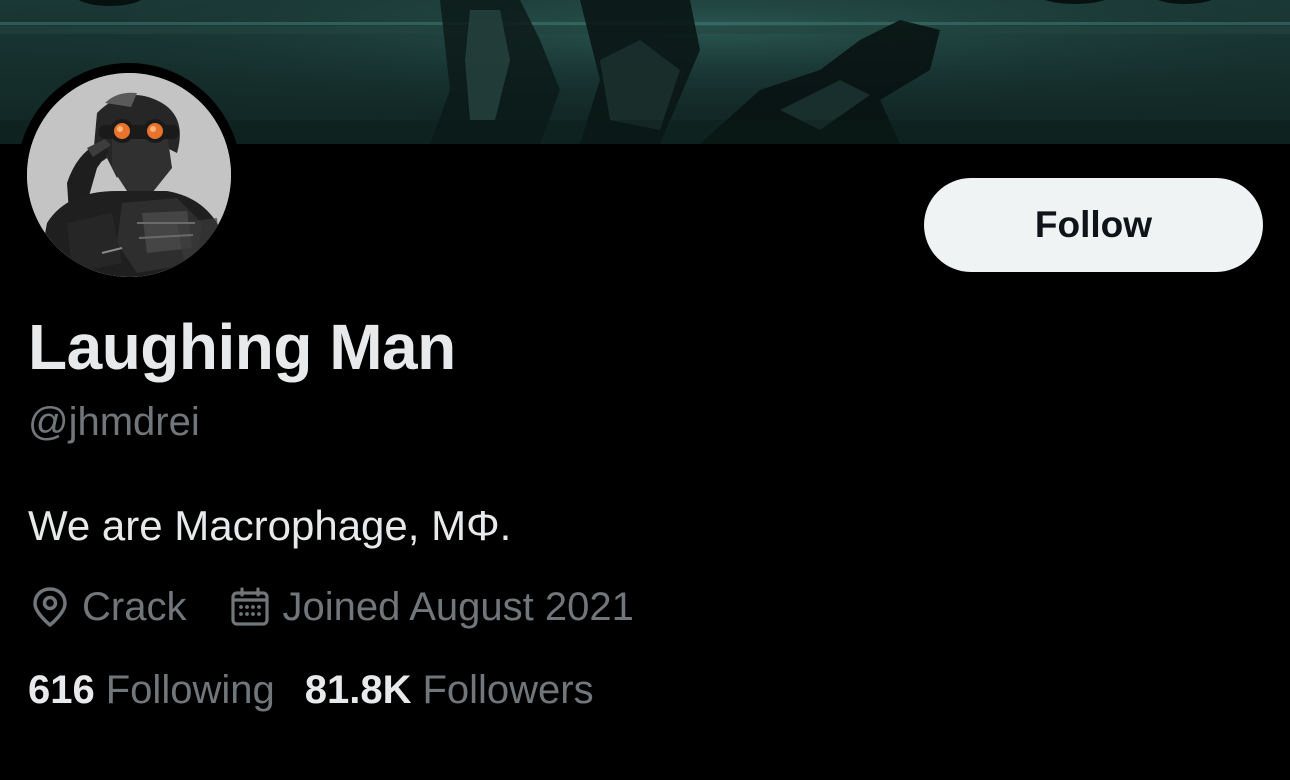  Describe the element at coordinates (358, 690) in the screenshot. I see `followers-count: 81.8K` at that location.